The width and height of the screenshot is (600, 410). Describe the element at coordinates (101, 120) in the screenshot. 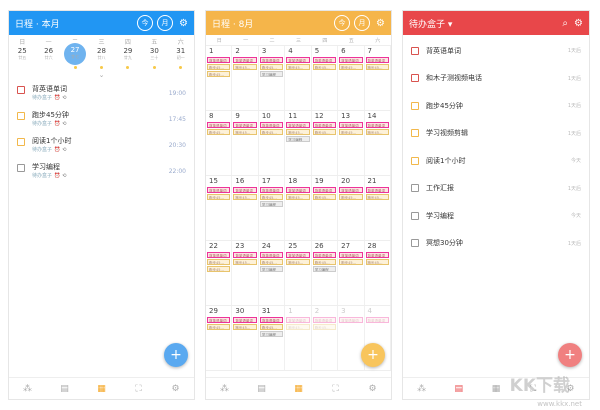

I see `list-item: 跑步45分钟 待办盒子 ⏰ ⟲ 17:45` at that location.